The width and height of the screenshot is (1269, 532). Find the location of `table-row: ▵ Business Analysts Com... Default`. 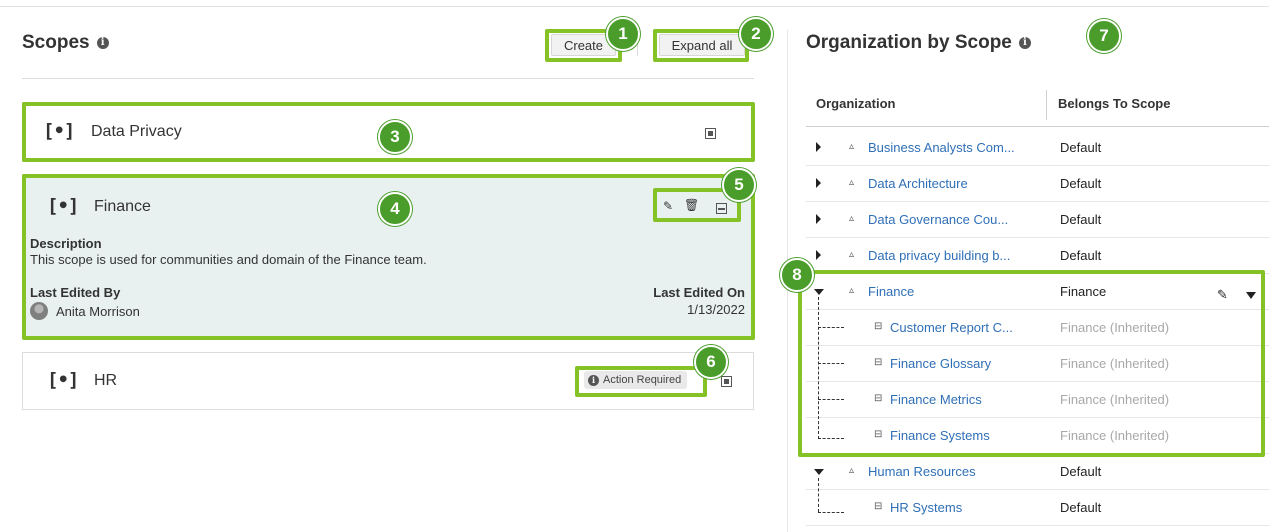

table-row: ▵ Business Analysts Com... Default is located at coordinates (1037, 148).